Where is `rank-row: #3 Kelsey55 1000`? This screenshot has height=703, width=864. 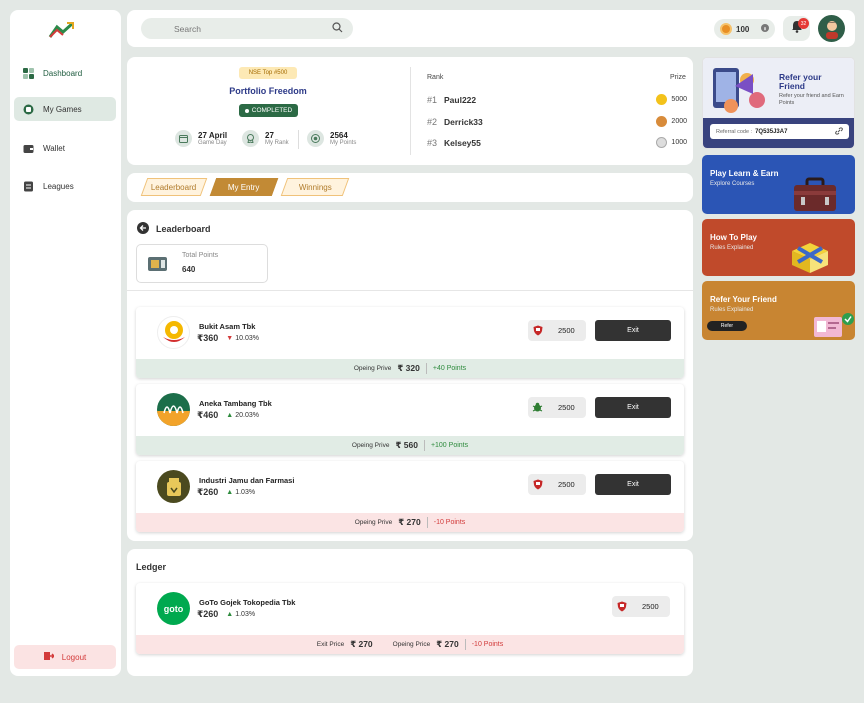
rank-row: #3 Kelsey55 1000 is located at coordinates (557, 142).